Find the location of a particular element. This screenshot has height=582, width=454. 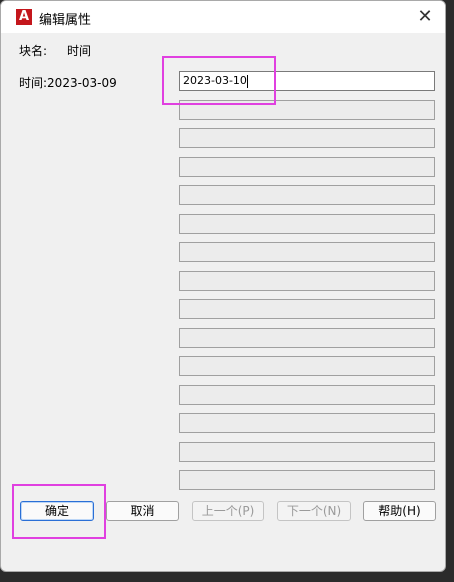

attribute-label: 时间: is located at coordinates (33, 83).